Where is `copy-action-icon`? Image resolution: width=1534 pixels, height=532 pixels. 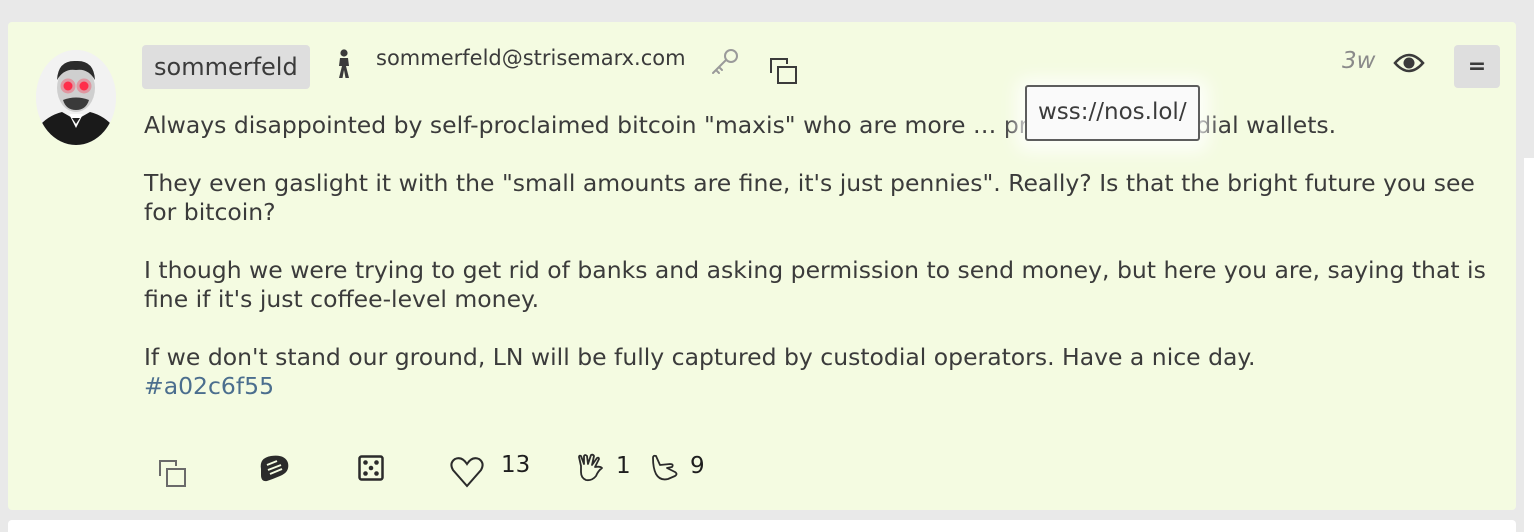 copy-action-icon is located at coordinates (173, 476).